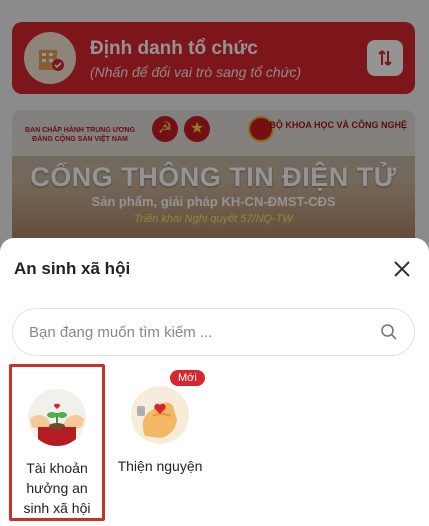 The height and width of the screenshot is (526, 429). What do you see at coordinates (57, 488) in the screenshot?
I see `service-label: Tài khoản hưởng an sinh xã hội` at bounding box center [57, 488].